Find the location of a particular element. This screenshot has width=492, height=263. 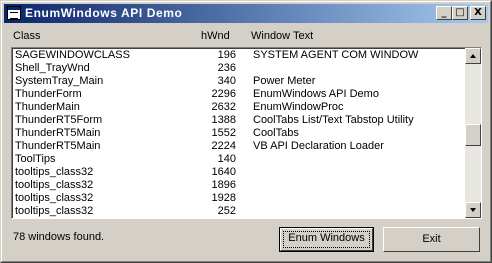

list-item: tooltips_class32 1928 is located at coordinates (238, 198).